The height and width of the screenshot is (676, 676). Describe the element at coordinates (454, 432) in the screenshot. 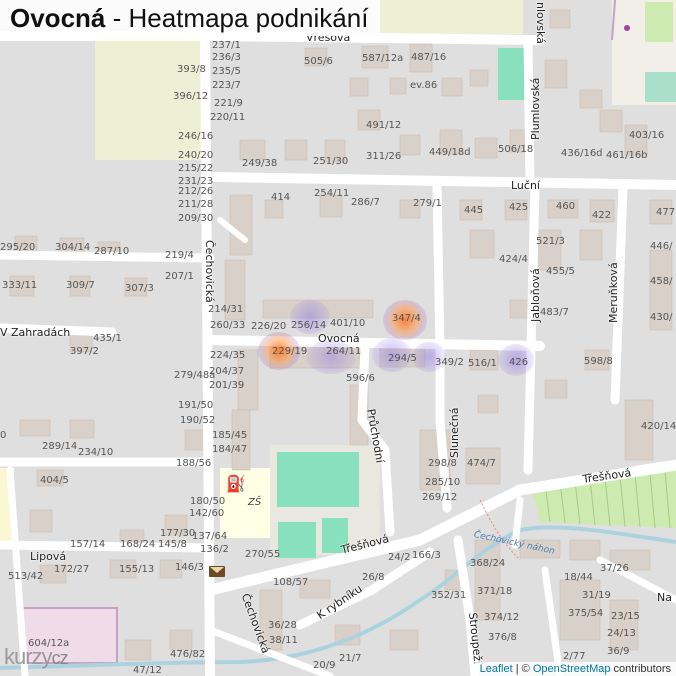

I see `street-label-slunecna: Slunečná` at that location.